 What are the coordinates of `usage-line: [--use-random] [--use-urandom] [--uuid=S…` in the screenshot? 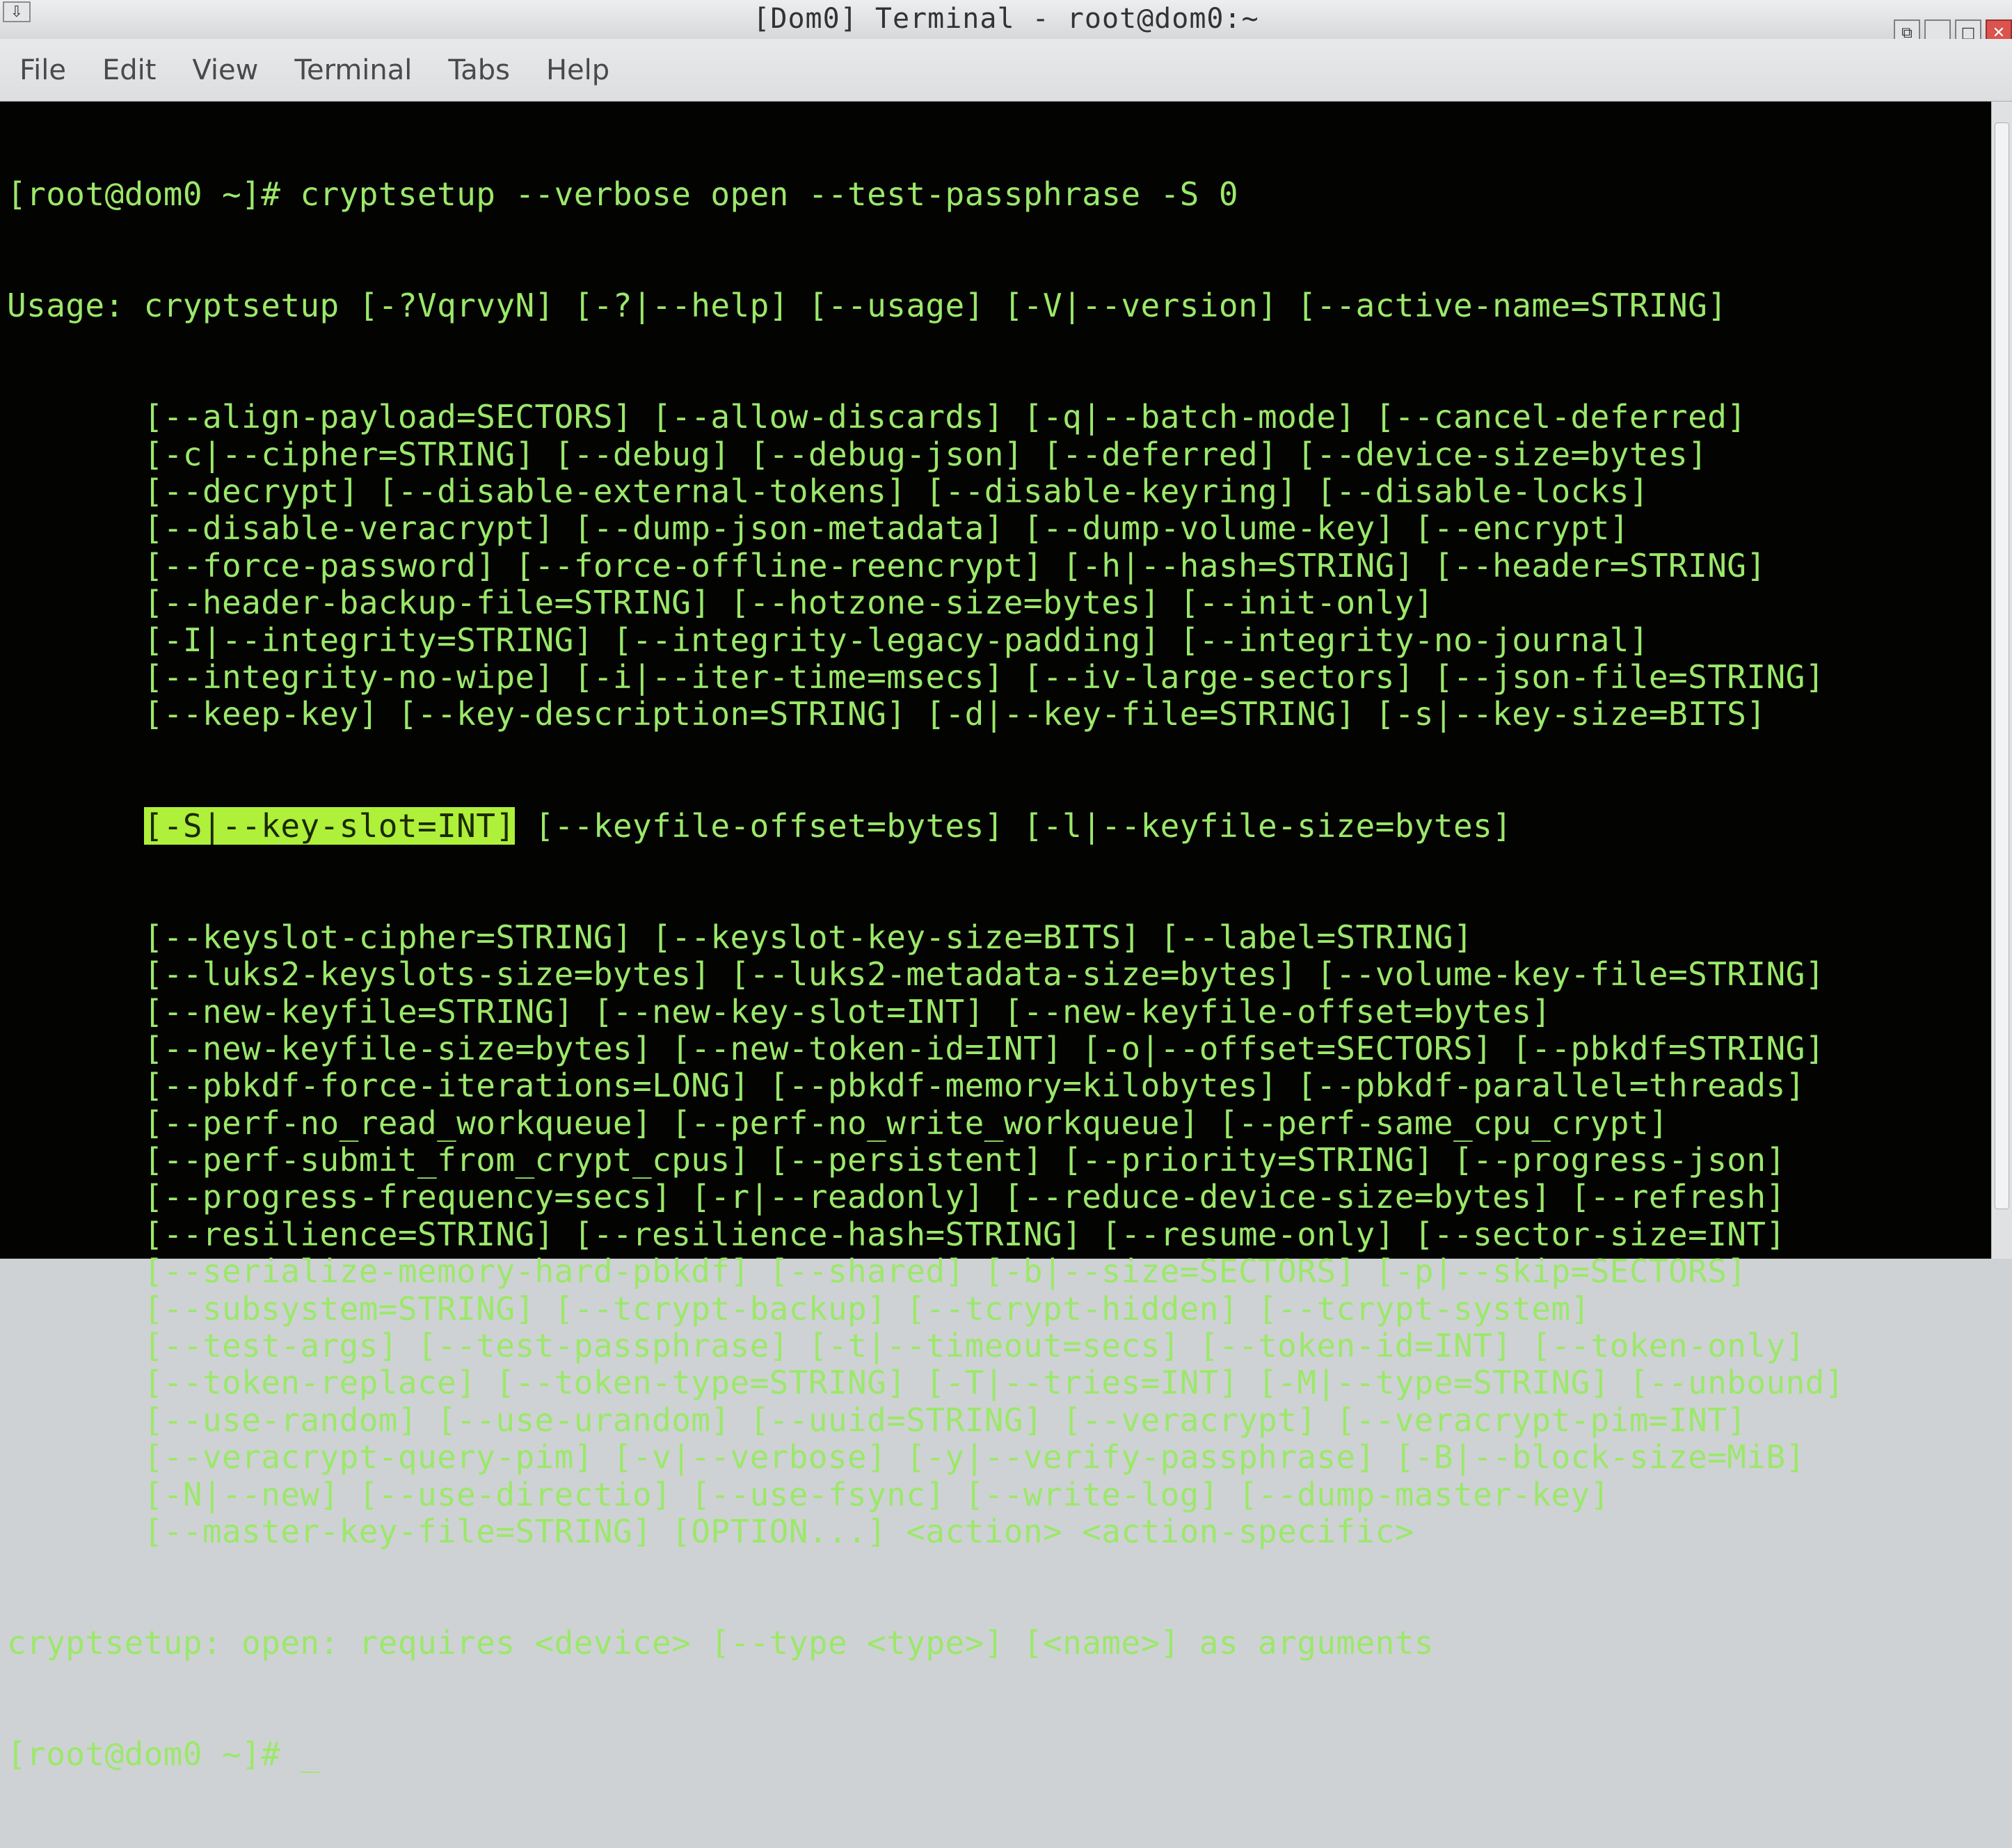 It's located at (877, 1420).